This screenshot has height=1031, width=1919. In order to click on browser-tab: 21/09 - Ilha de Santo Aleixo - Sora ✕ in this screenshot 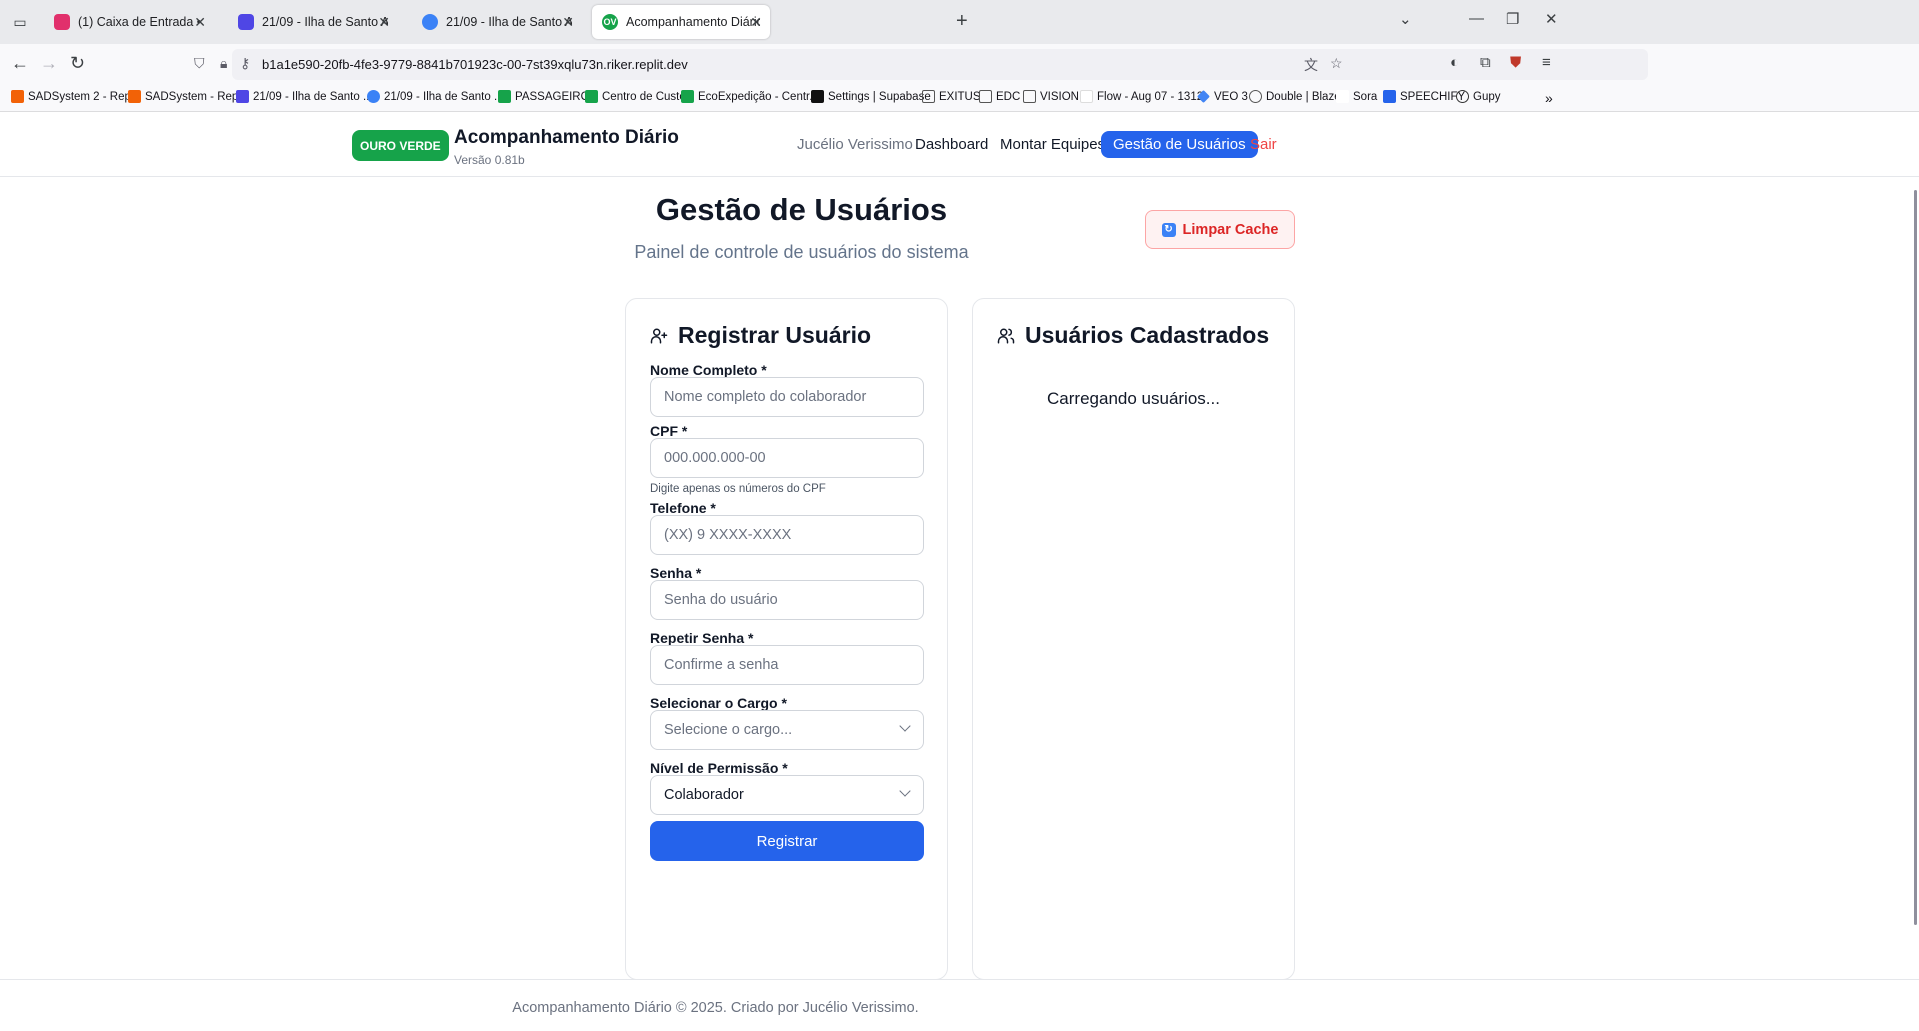, I will do `click(313, 22)`.